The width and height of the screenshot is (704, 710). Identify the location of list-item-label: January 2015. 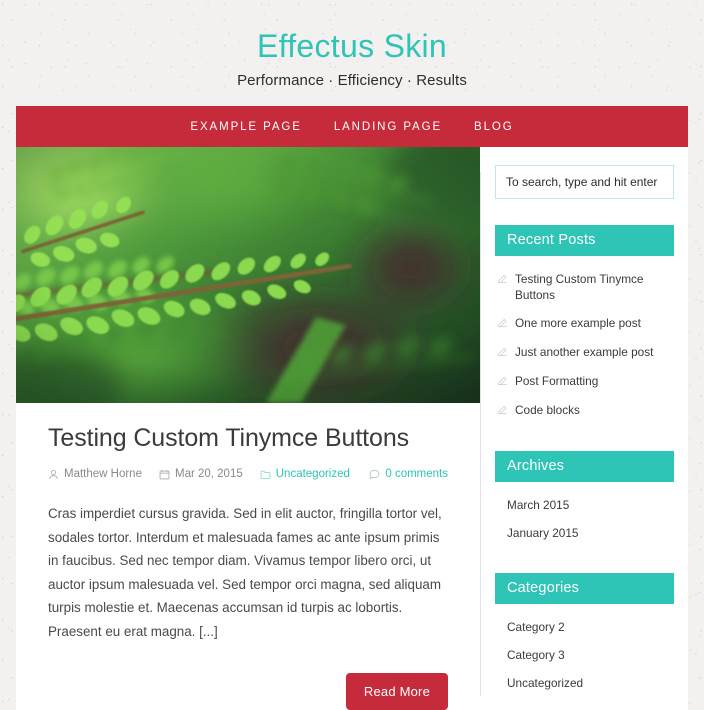
(543, 533).